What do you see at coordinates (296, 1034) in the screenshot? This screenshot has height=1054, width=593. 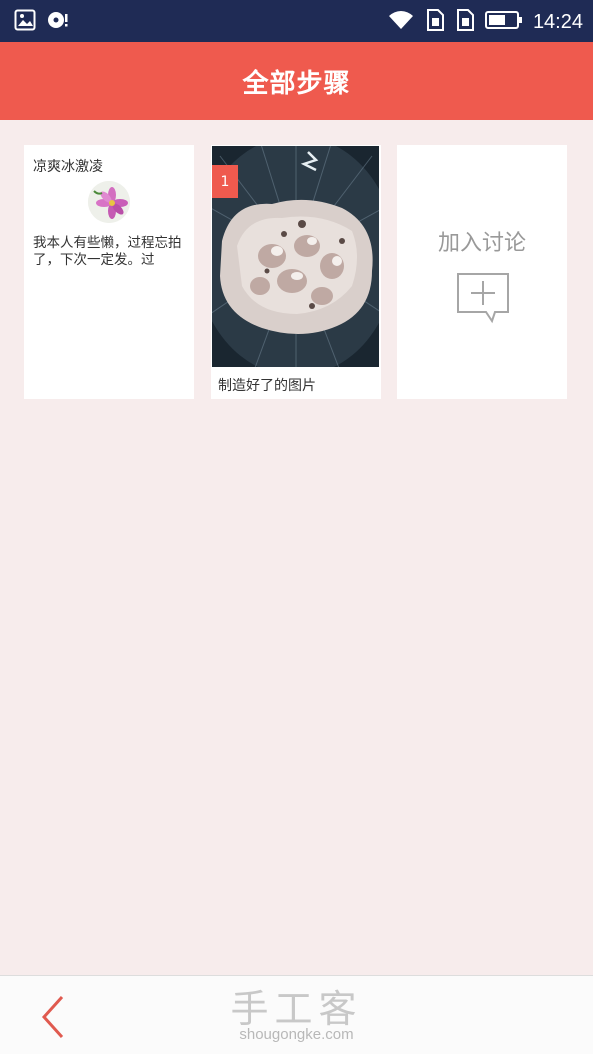 I see `brand-domain: shougongke.com` at bounding box center [296, 1034].